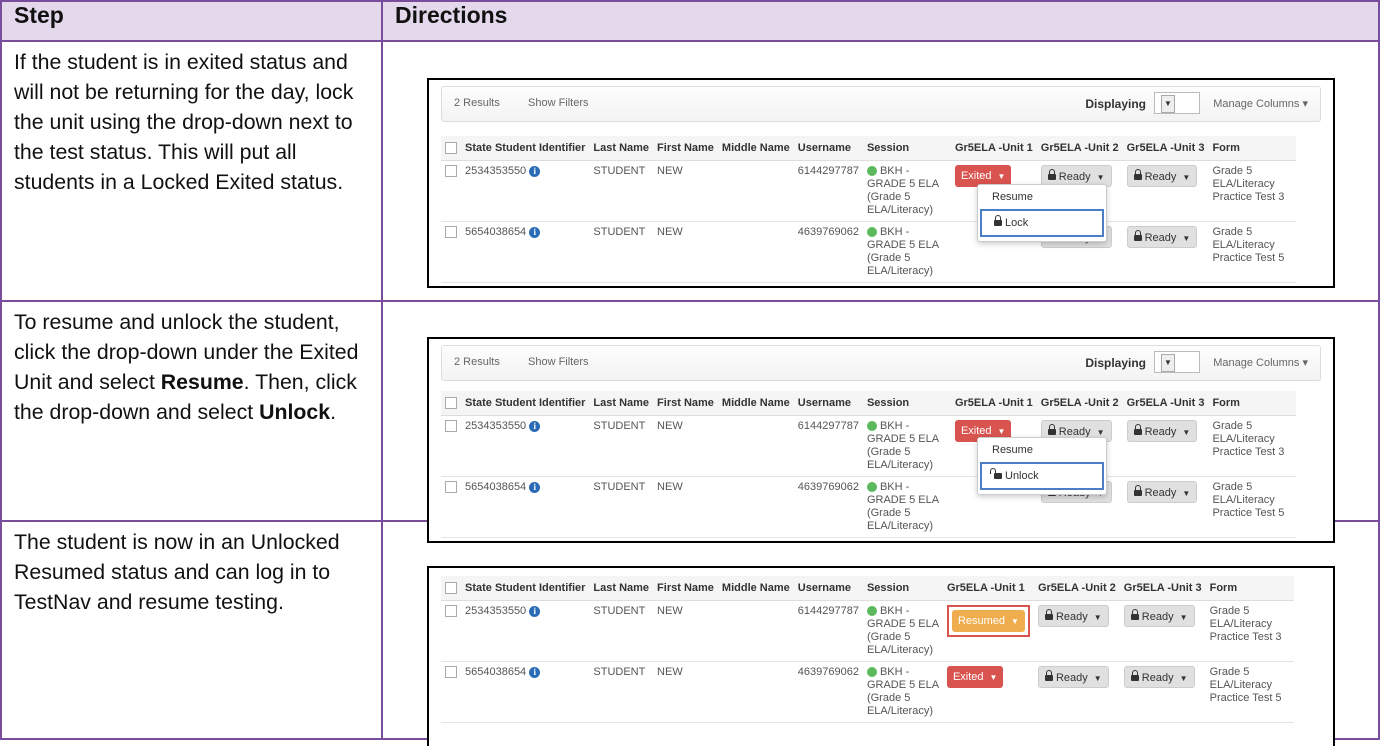  What do you see at coordinates (1115, 104) in the screenshot?
I see `displaying-label: Displaying` at bounding box center [1115, 104].